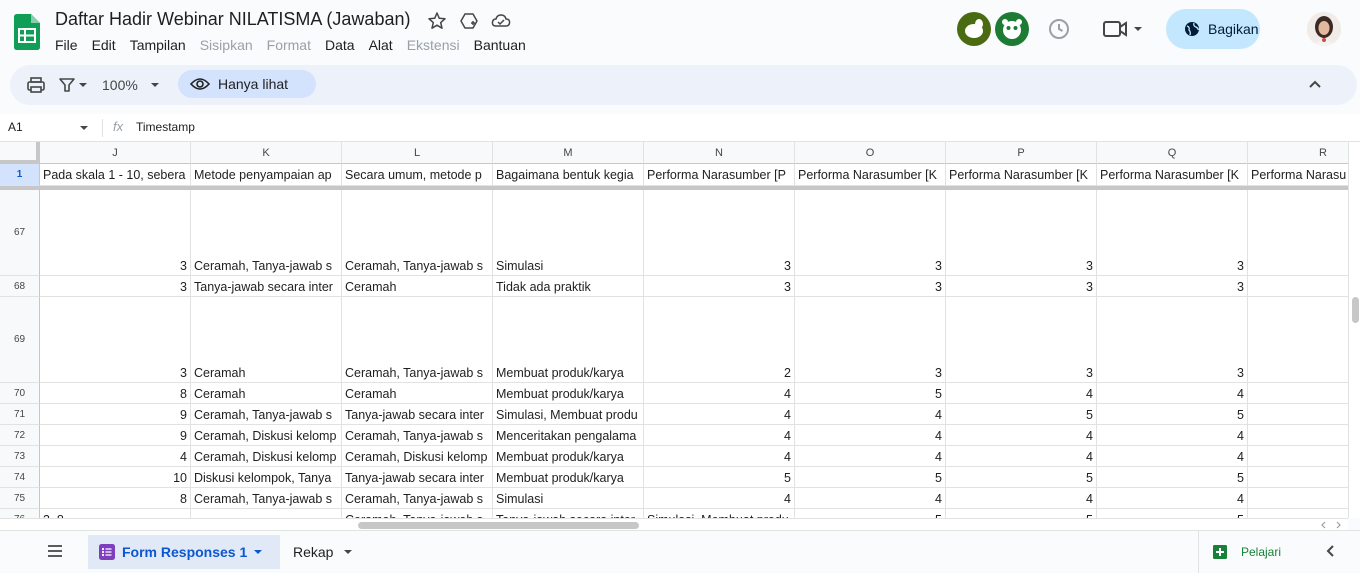  I want to click on table-cell: Membuat produk/karya, so click(568, 477).